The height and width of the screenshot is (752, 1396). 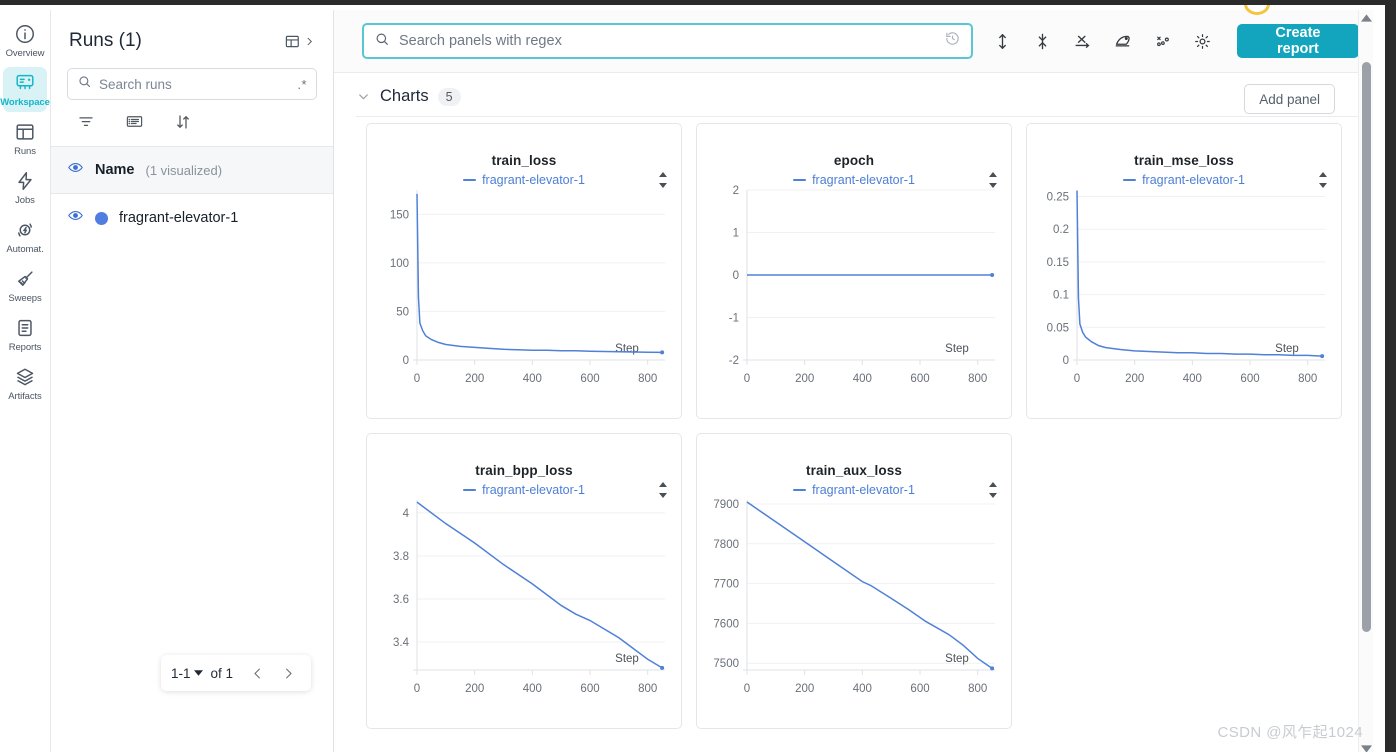 I want to click on sidebar-label-workspace: Workspace, so click(x=25, y=102).